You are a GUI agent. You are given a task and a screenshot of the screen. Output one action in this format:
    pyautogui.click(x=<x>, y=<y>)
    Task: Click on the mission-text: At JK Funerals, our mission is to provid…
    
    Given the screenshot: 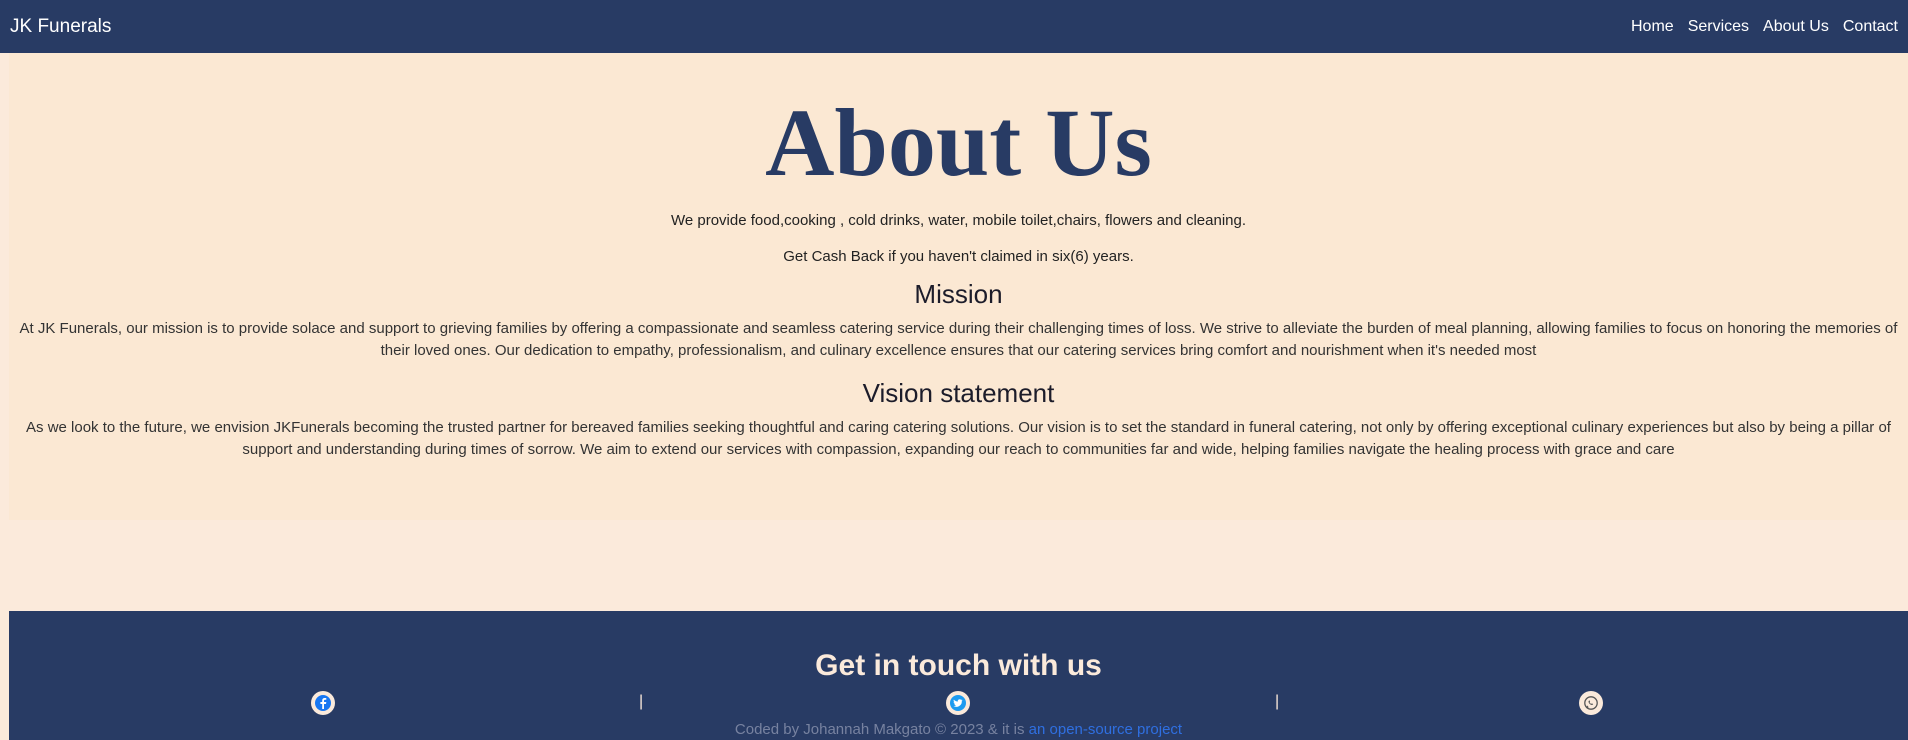 What is the action you would take?
    pyautogui.click(x=958, y=339)
    